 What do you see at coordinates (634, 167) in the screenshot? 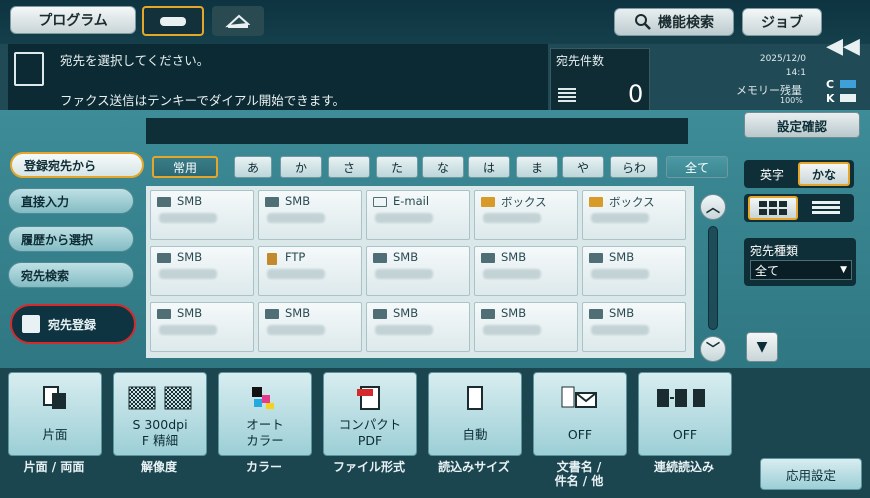
I see `tab-rawa: らわ` at bounding box center [634, 167].